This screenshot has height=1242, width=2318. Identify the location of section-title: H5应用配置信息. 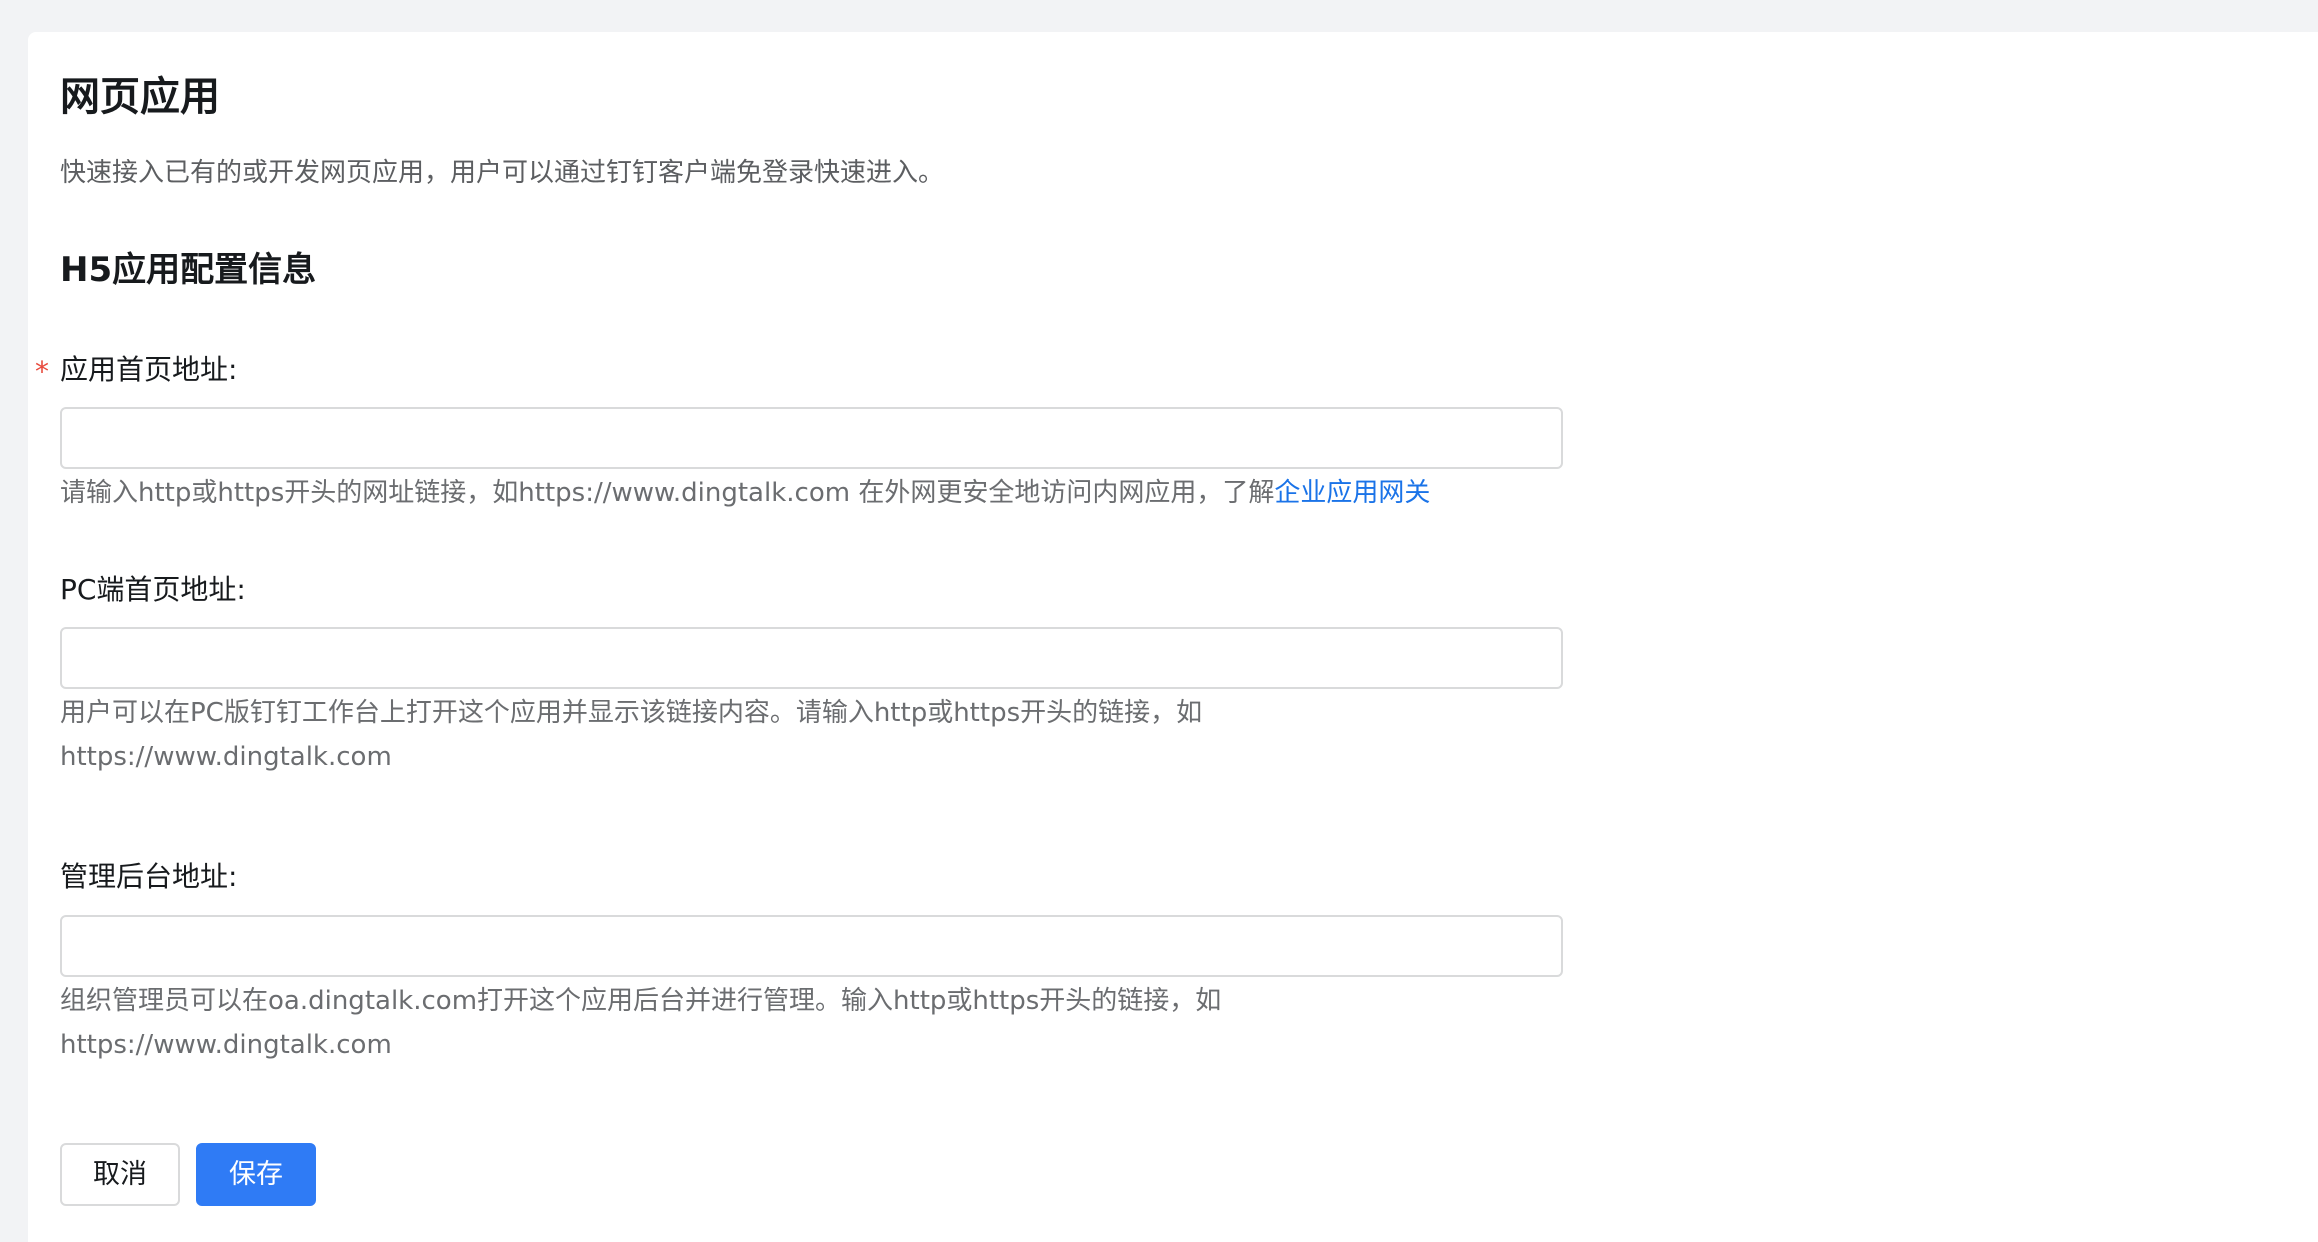
(188, 270).